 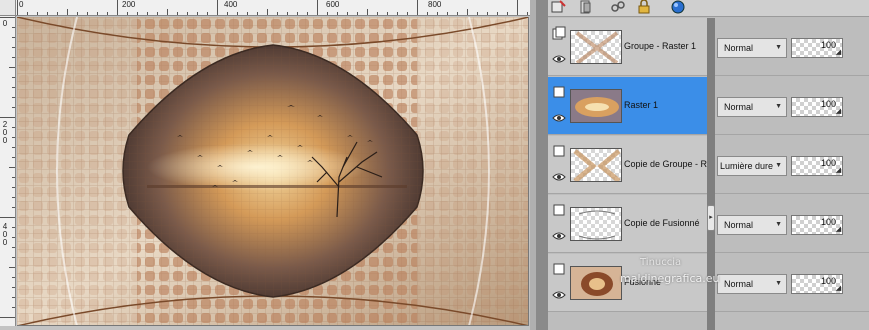 What do you see at coordinates (628, 165) in the screenshot?
I see `layer-row-copie-de-groupe: Copie de Groupe - R` at bounding box center [628, 165].